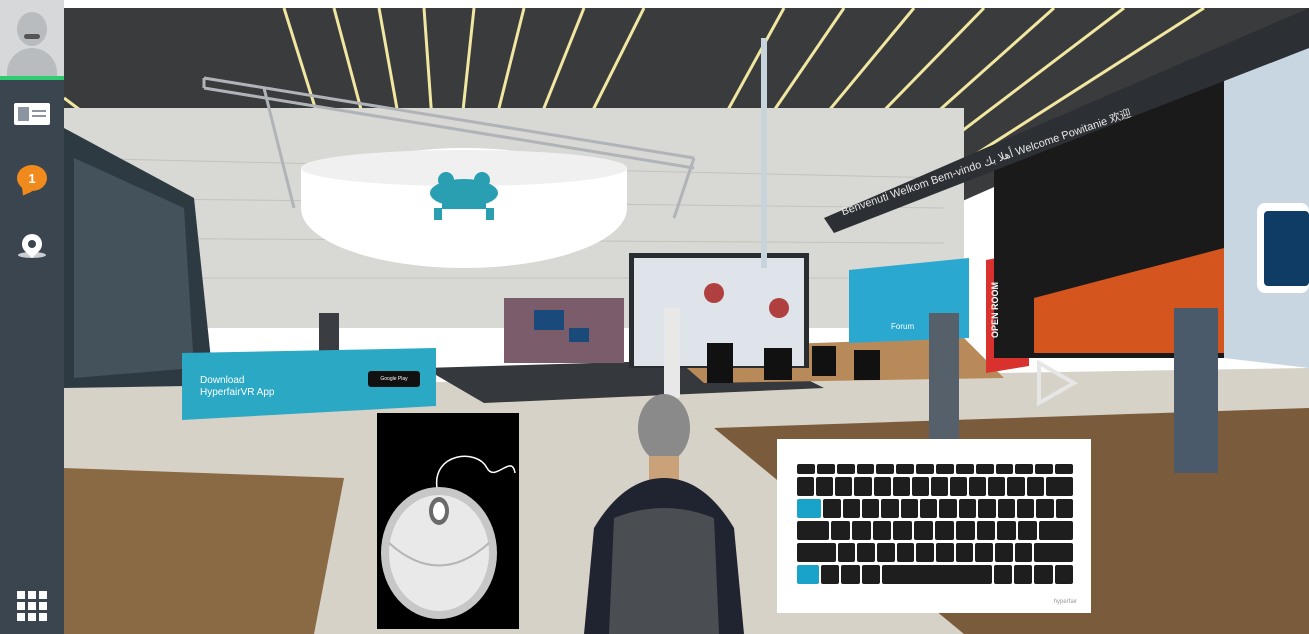  I want to click on notifications-button: 1, so click(32, 178).